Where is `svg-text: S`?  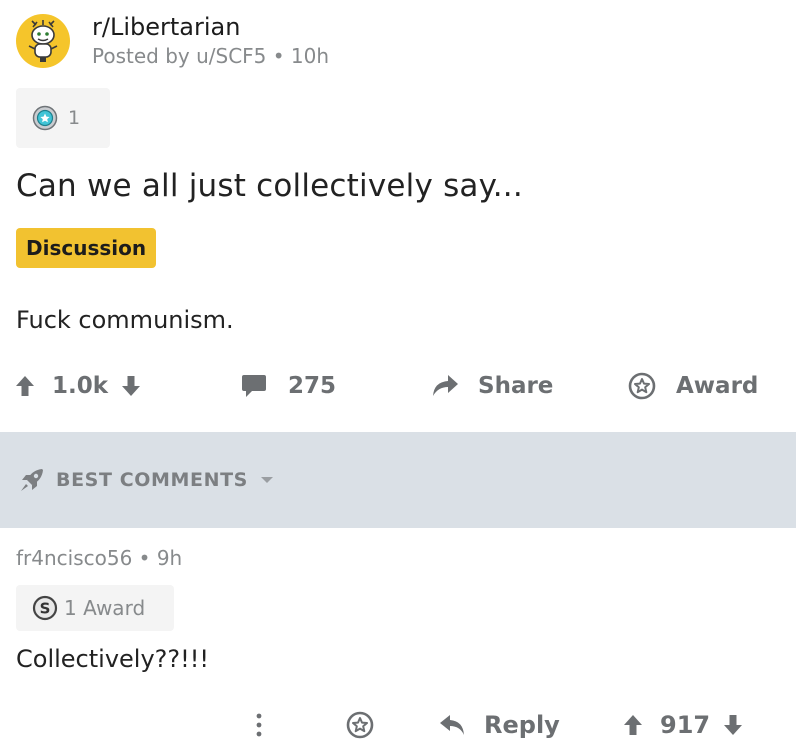 svg-text: S is located at coordinates (45, 609).